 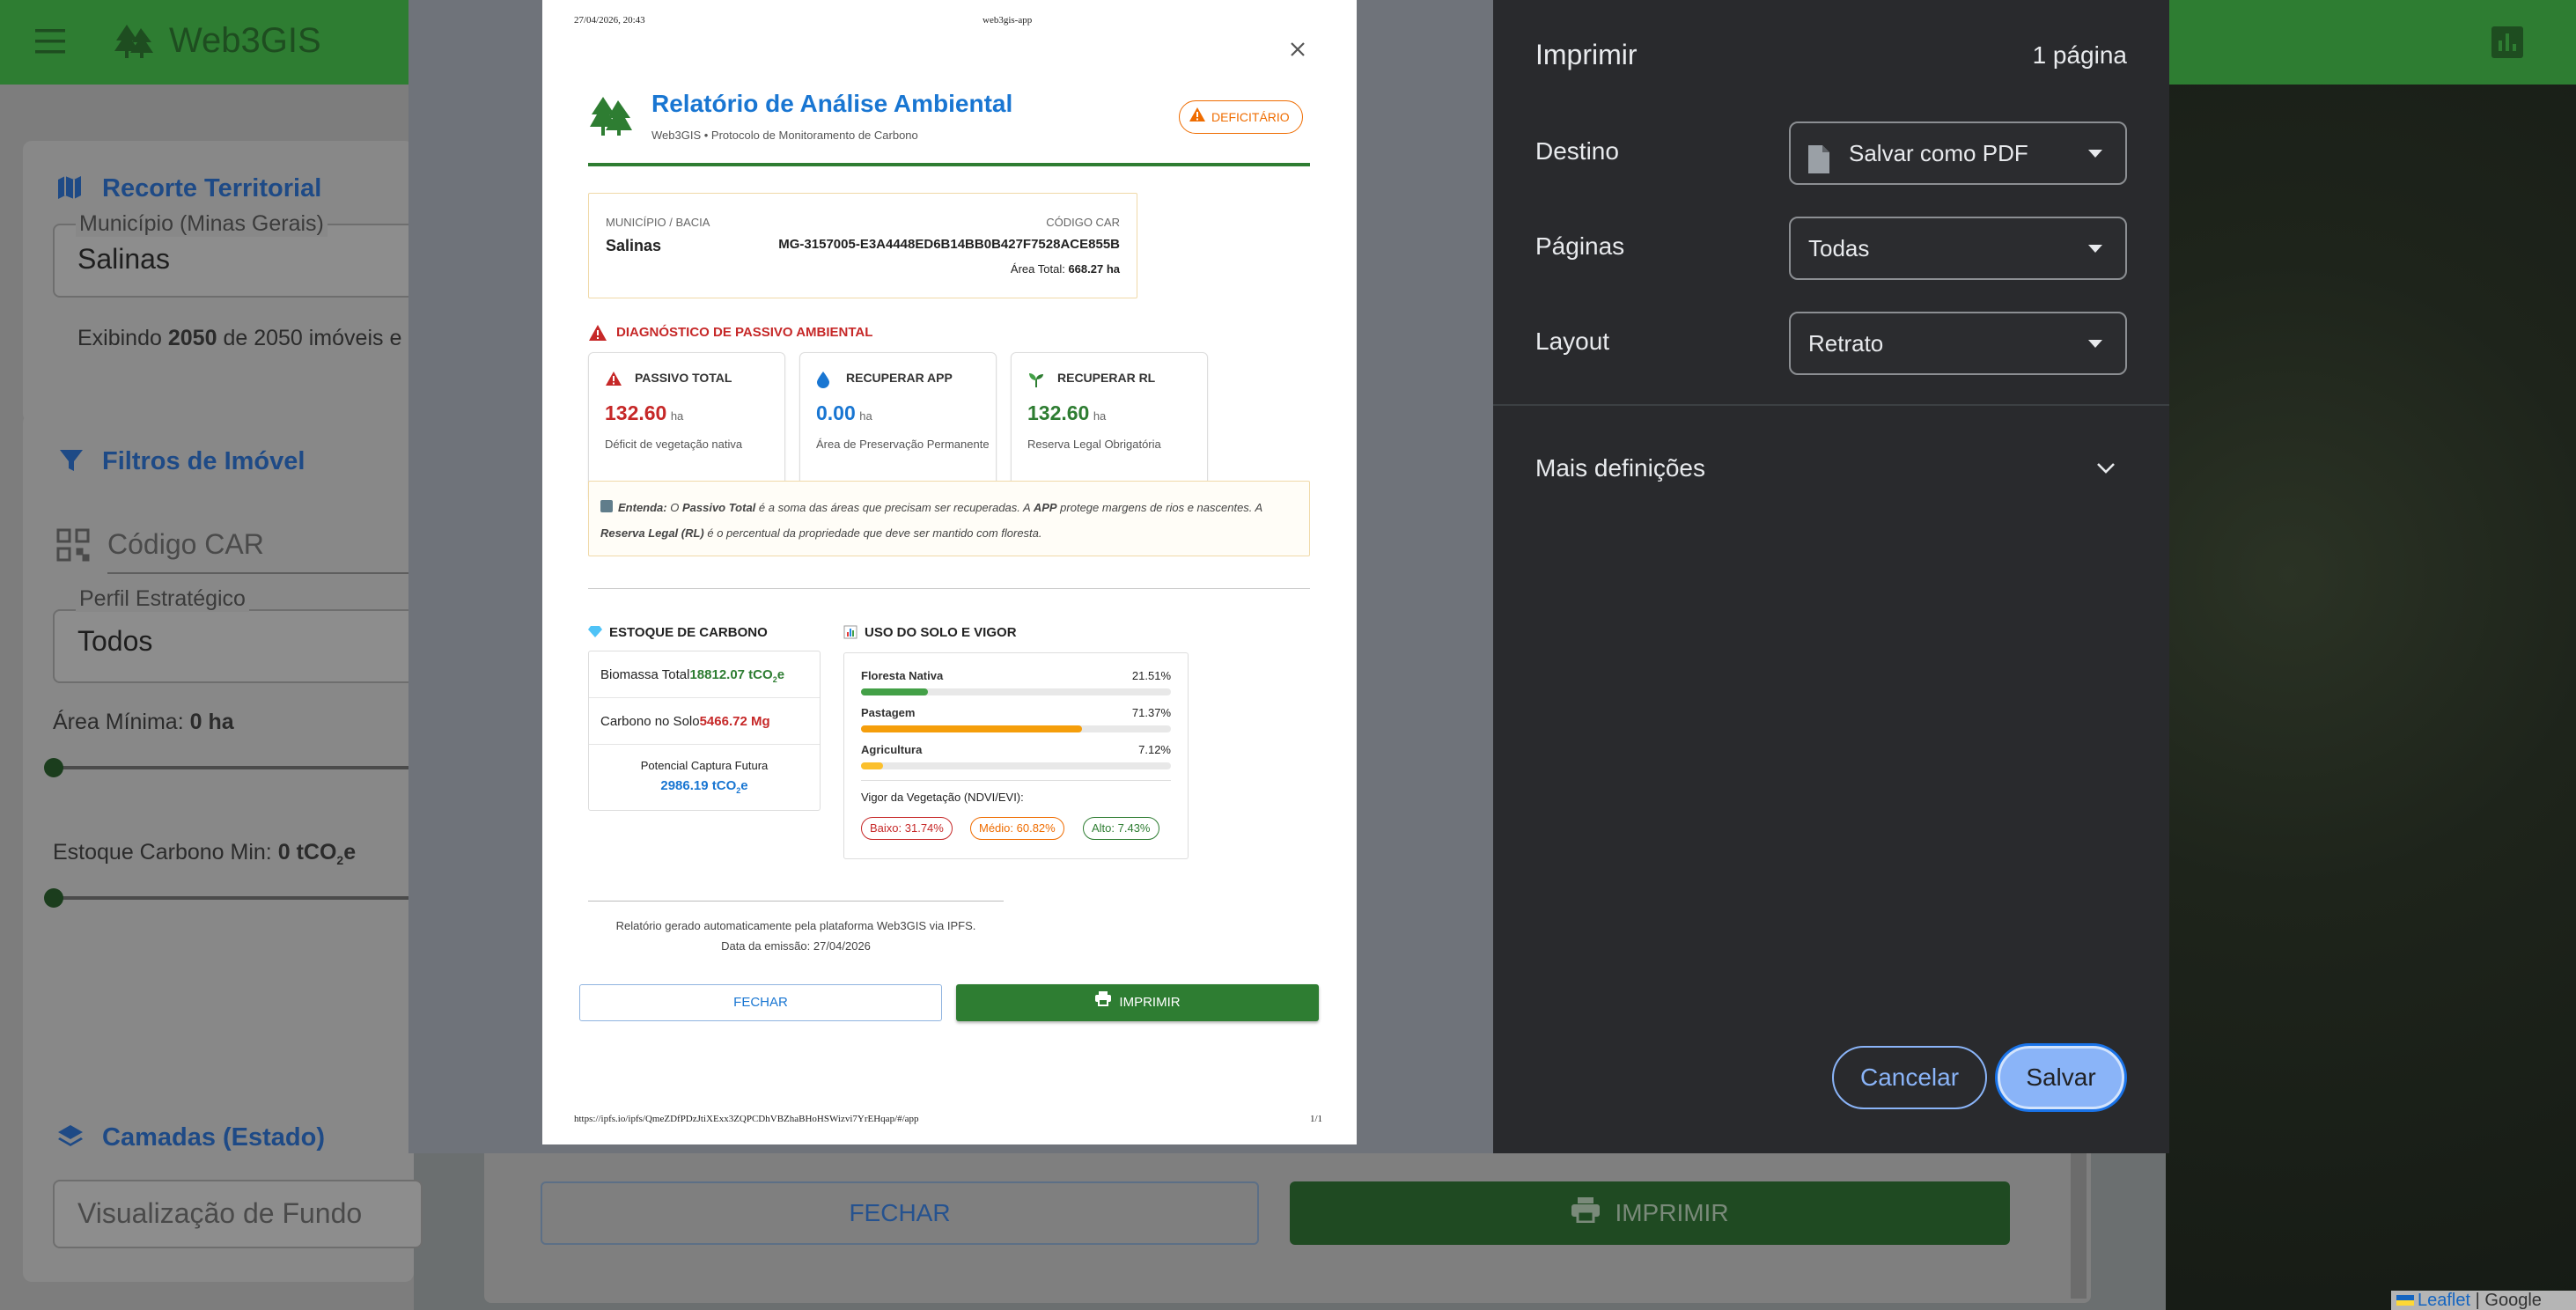 I want to click on bar-chart-icon, so click(x=2507, y=44).